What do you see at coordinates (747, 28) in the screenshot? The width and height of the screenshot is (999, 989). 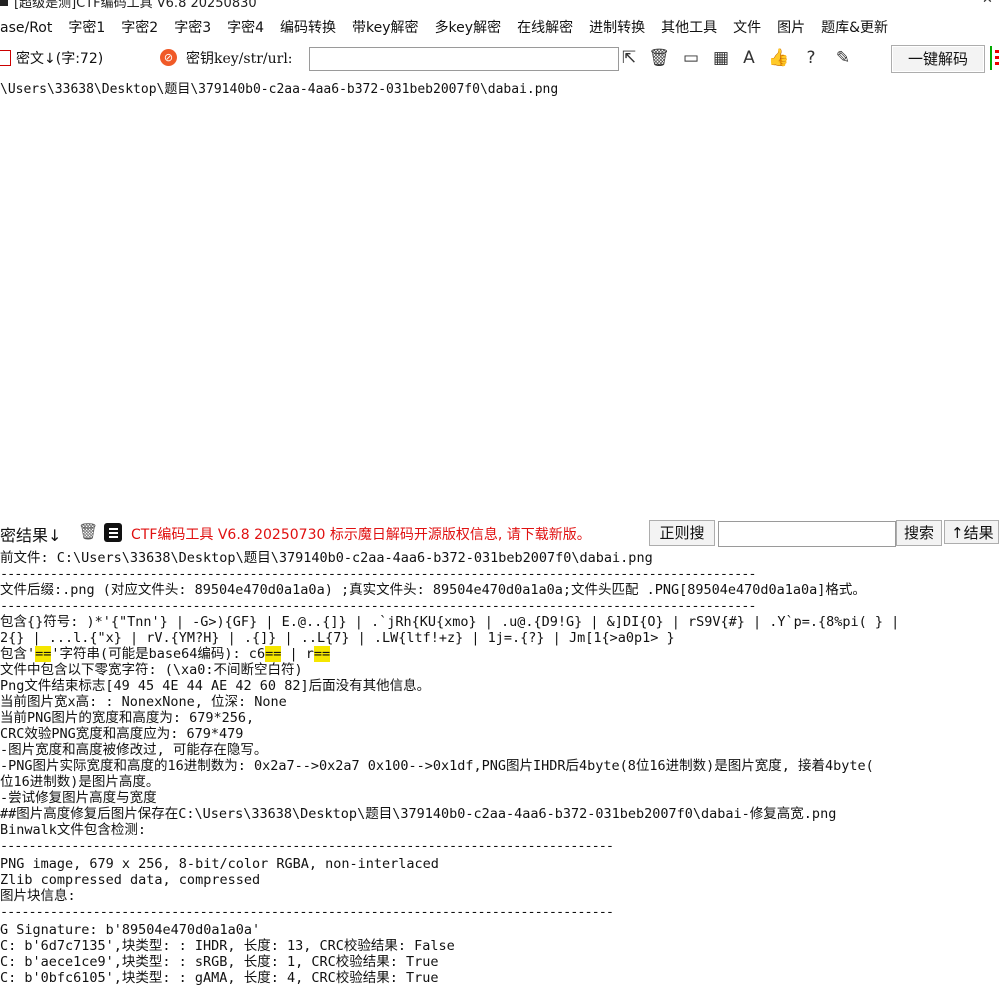 I see `menu-file: 文件` at bounding box center [747, 28].